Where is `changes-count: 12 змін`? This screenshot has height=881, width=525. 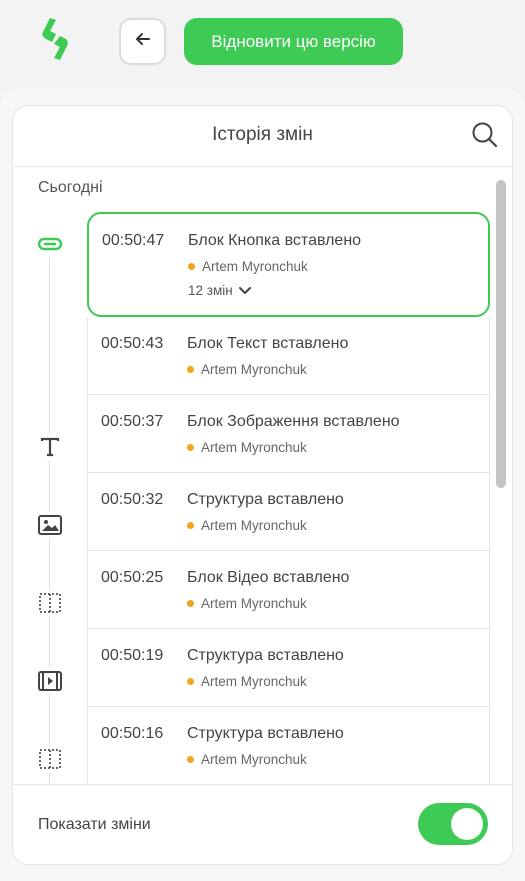
changes-count: 12 змін is located at coordinates (210, 290).